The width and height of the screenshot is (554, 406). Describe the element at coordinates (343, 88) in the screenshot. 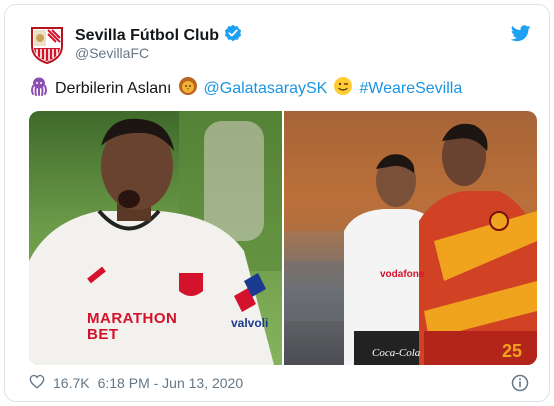

I see `winking-face-emoji-icon` at that location.